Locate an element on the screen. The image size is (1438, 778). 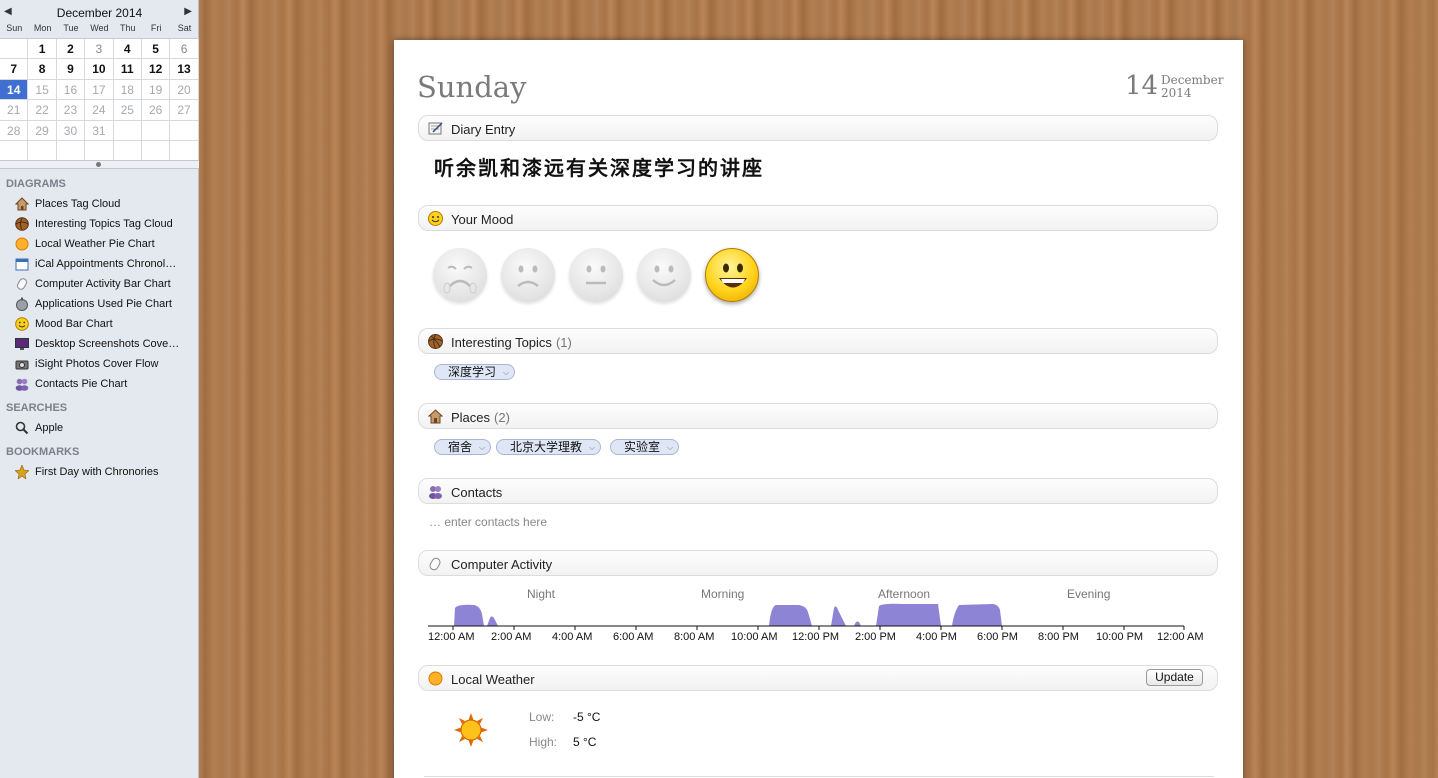
calendar-day-cell: 21 is located at coordinates (14, 110).